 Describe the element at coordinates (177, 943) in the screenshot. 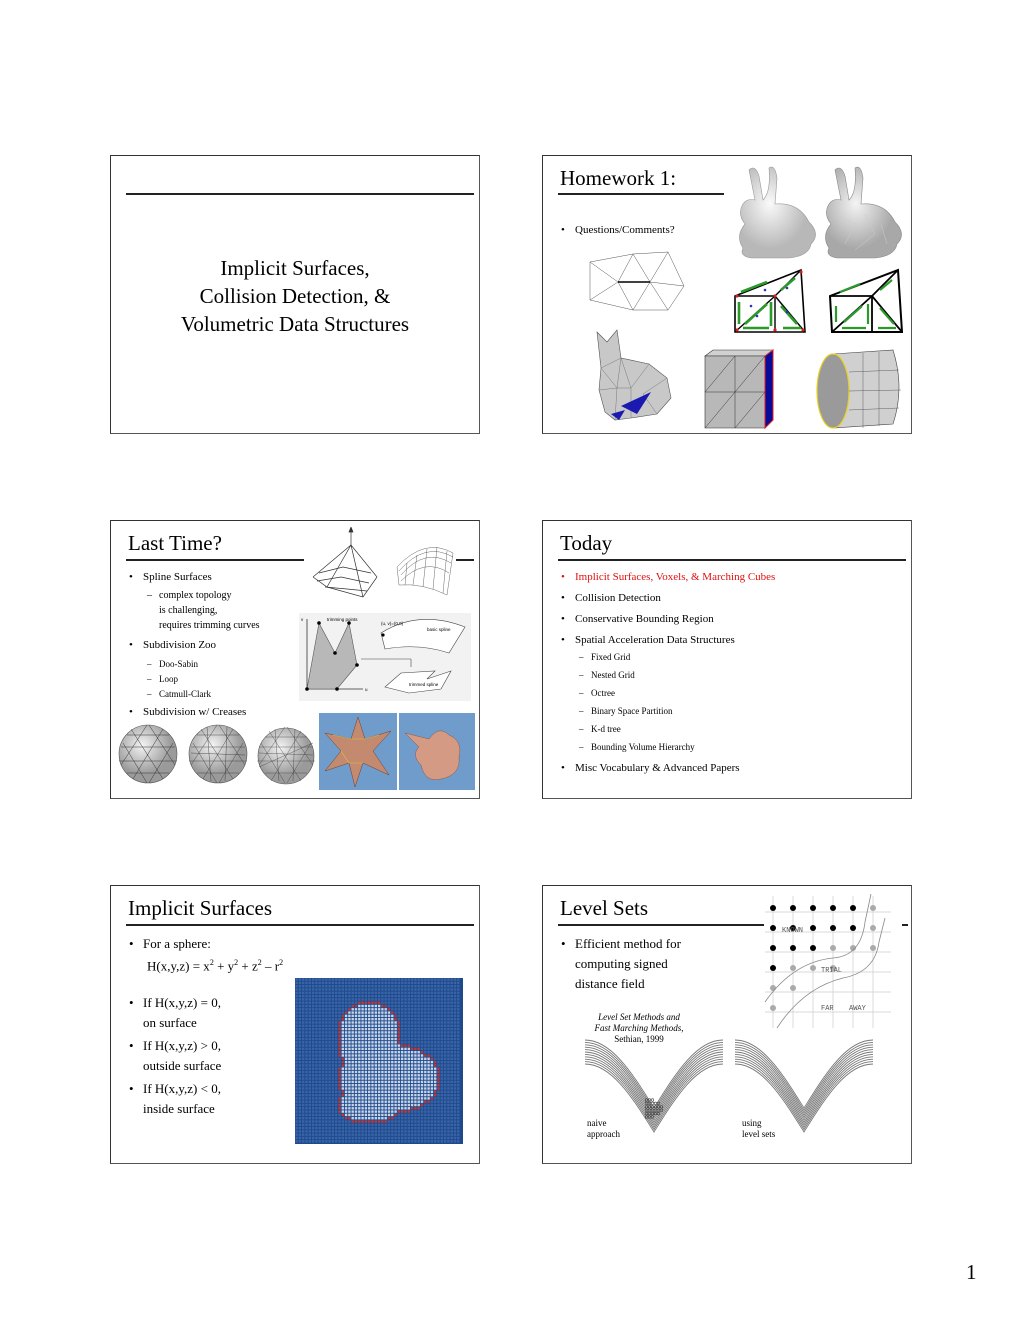

I see `bullet-text: For a sphere:` at that location.